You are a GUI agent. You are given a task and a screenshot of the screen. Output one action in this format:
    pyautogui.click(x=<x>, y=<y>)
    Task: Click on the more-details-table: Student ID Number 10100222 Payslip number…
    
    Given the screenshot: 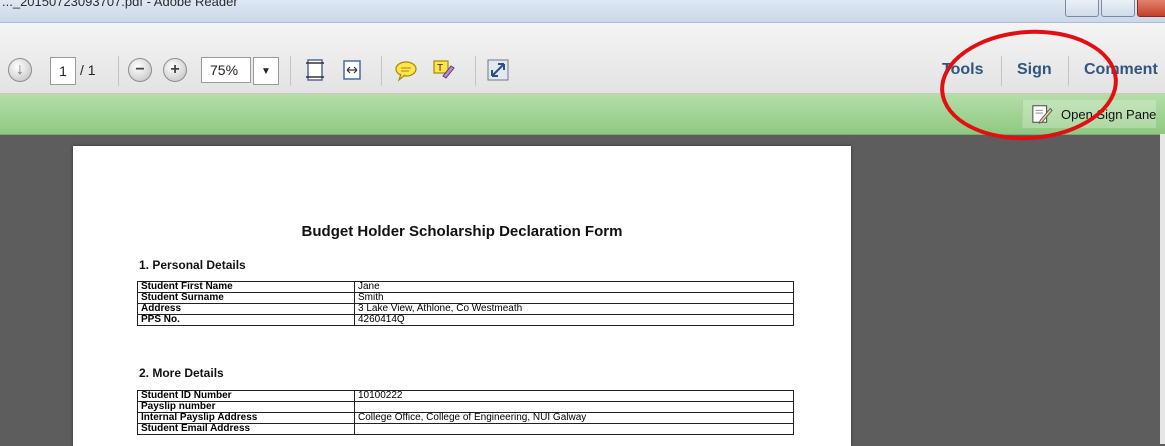 What is the action you would take?
    pyautogui.click(x=465, y=412)
    